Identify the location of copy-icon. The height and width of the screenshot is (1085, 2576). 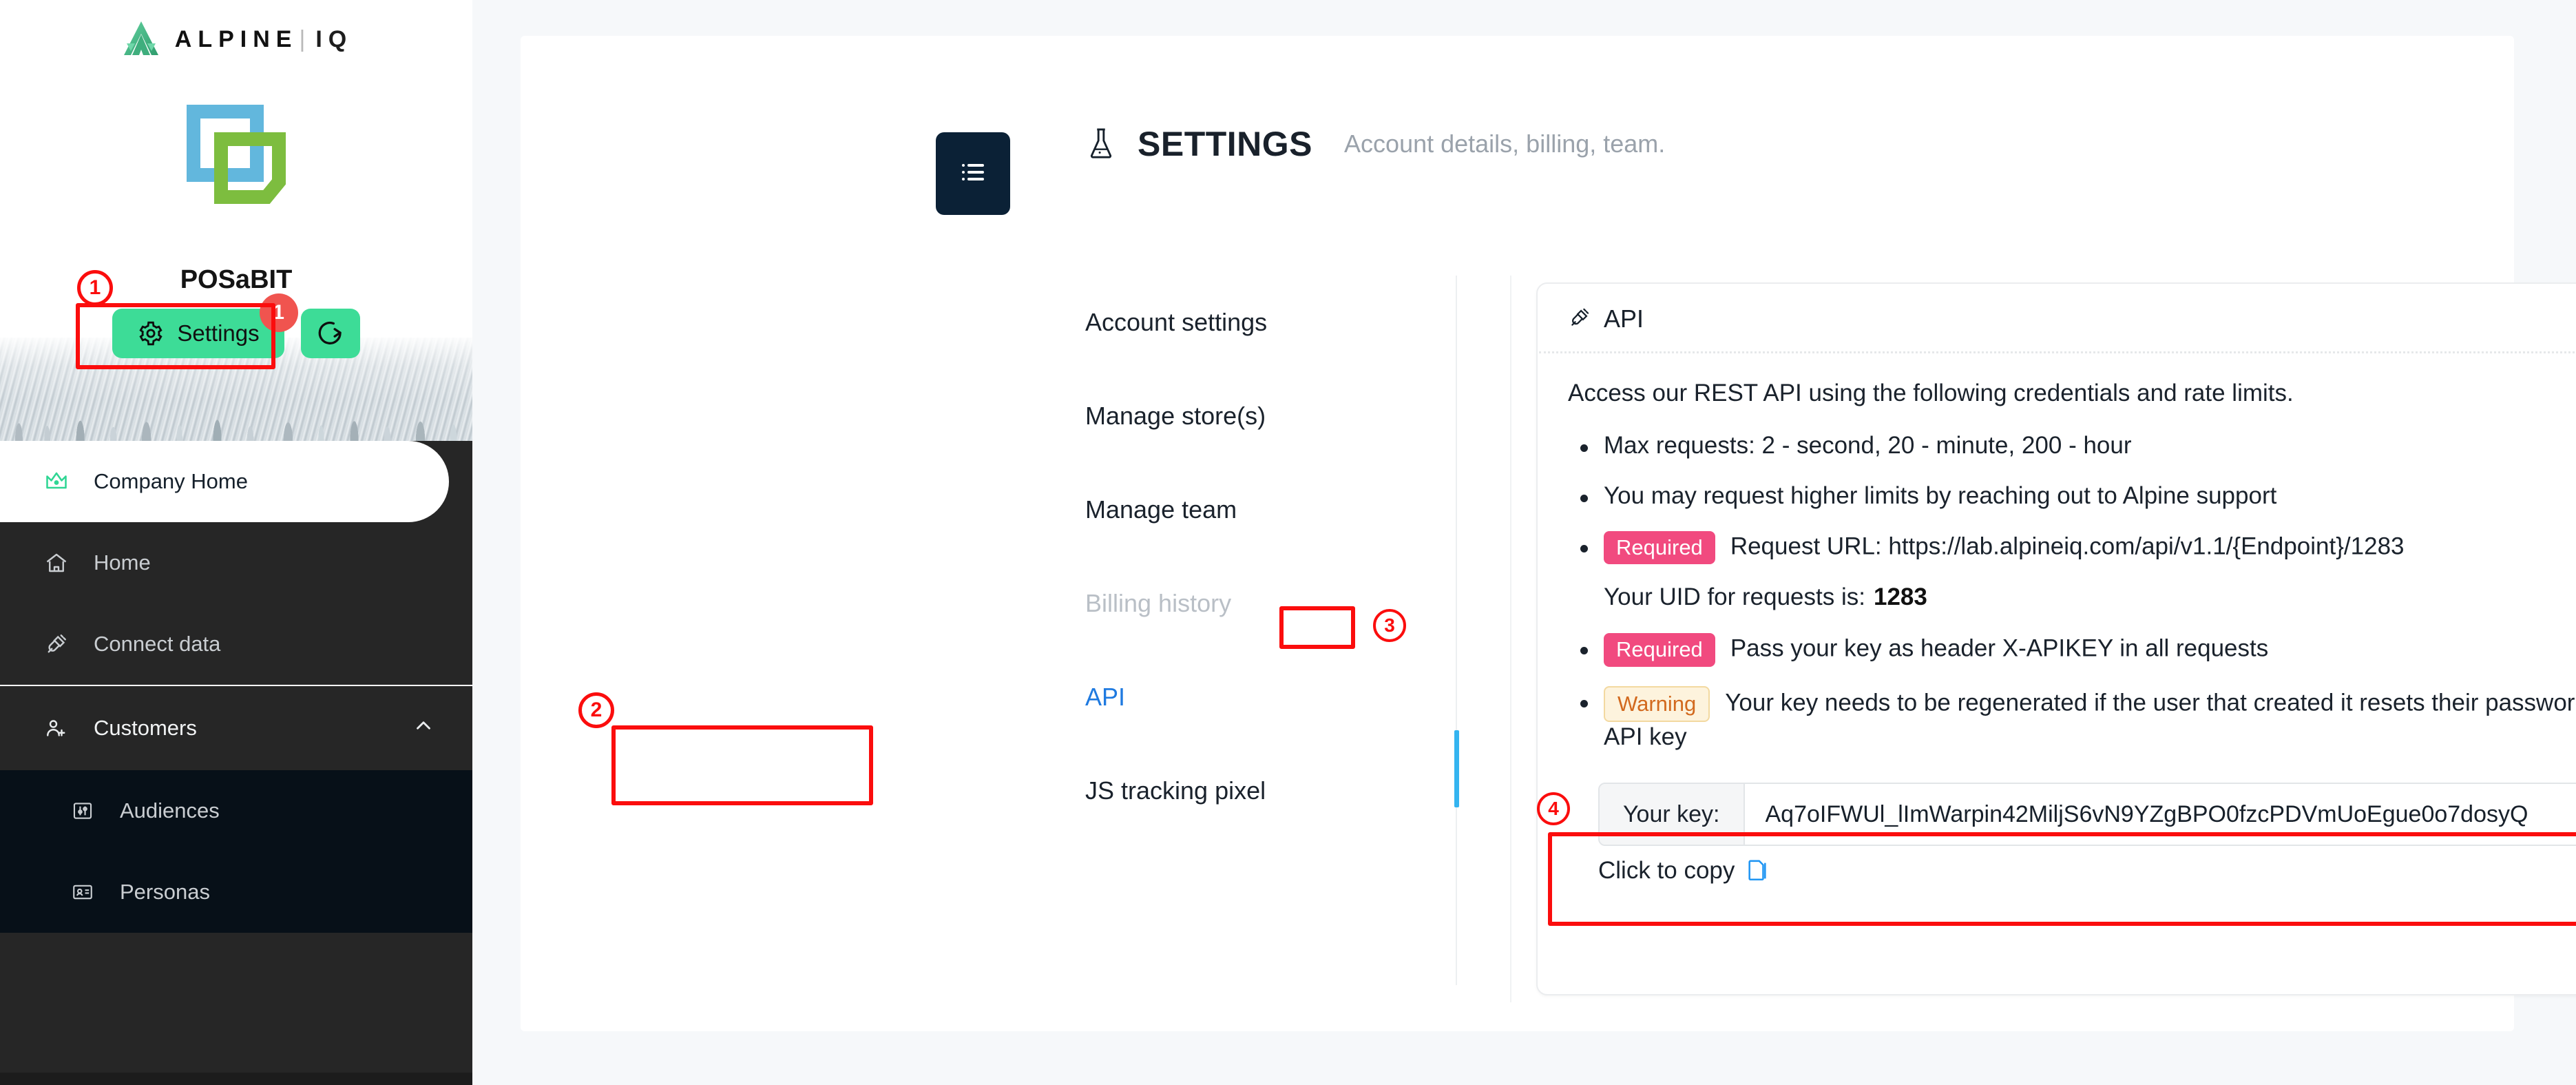
(1757, 871).